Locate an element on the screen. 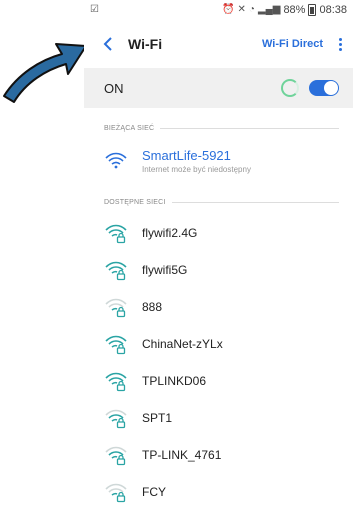 The image size is (353, 514). alarm-icon: ⏰ is located at coordinates (228, 9).